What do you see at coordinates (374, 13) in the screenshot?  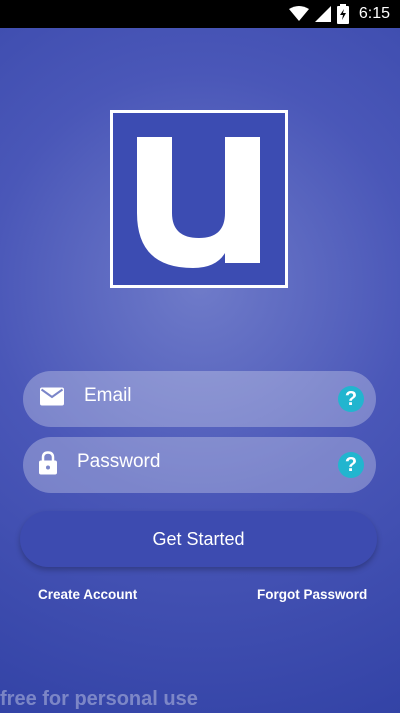 I see `status-time: 6:15` at bounding box center [374, 13].